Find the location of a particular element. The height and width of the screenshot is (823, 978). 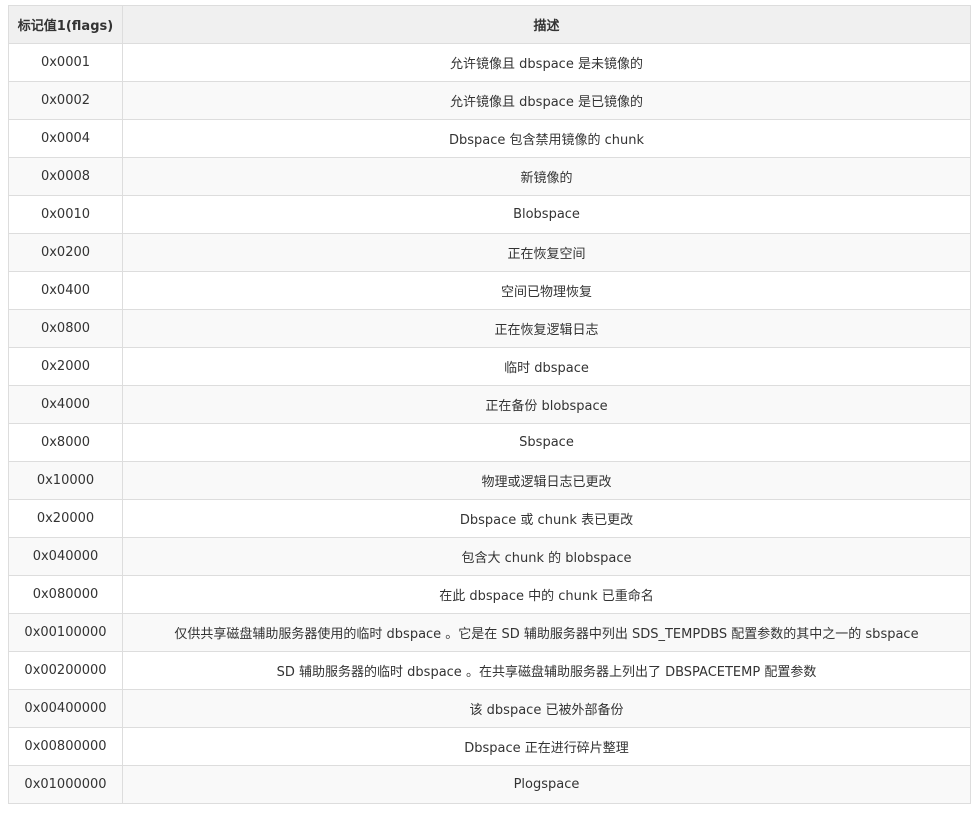

flag-value-cell: 0x01000000 is located at coordinates (65, 784).